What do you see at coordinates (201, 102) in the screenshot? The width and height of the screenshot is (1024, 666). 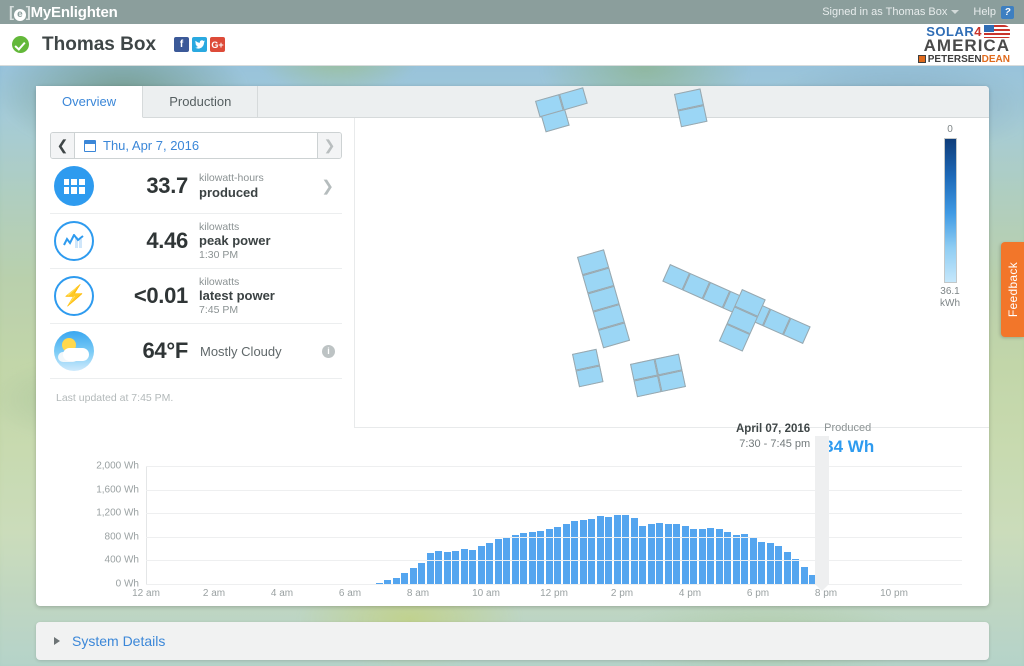 I see `tab-production: Production` at bounding box center [201, 102].